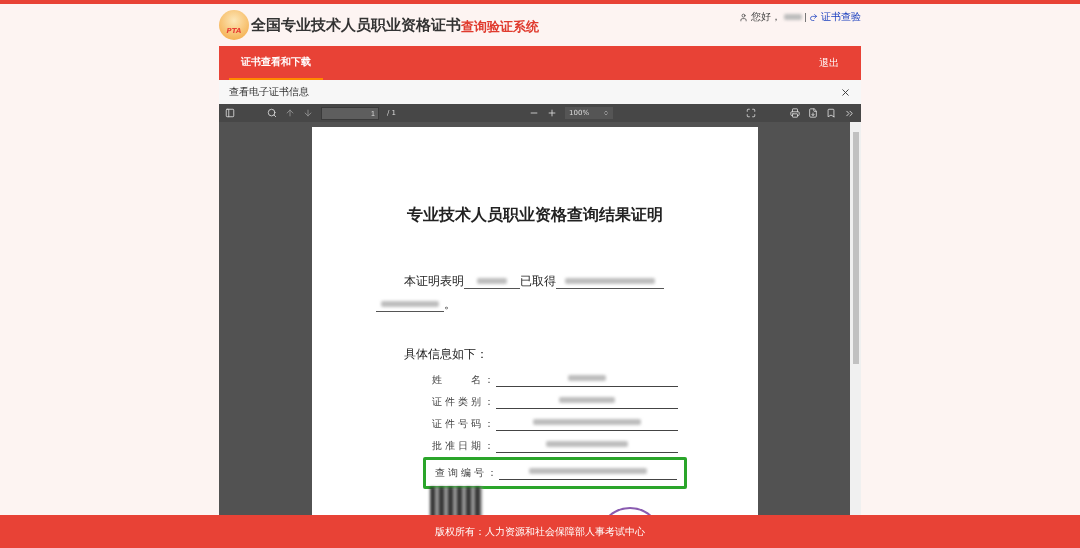 This screenshot has width=1080, height=548. What do you see at coordinates (463, 380) in the screenshot?
I see `field-label: 姓 名：` at bounding box center [463, 380].